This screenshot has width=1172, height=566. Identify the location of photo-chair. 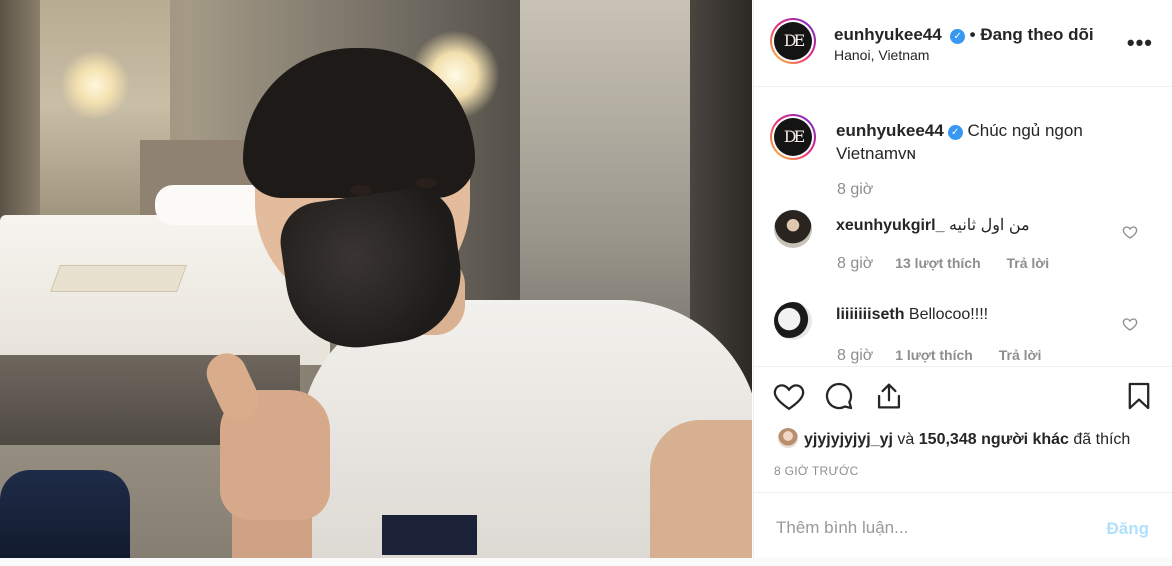
(65, 514).